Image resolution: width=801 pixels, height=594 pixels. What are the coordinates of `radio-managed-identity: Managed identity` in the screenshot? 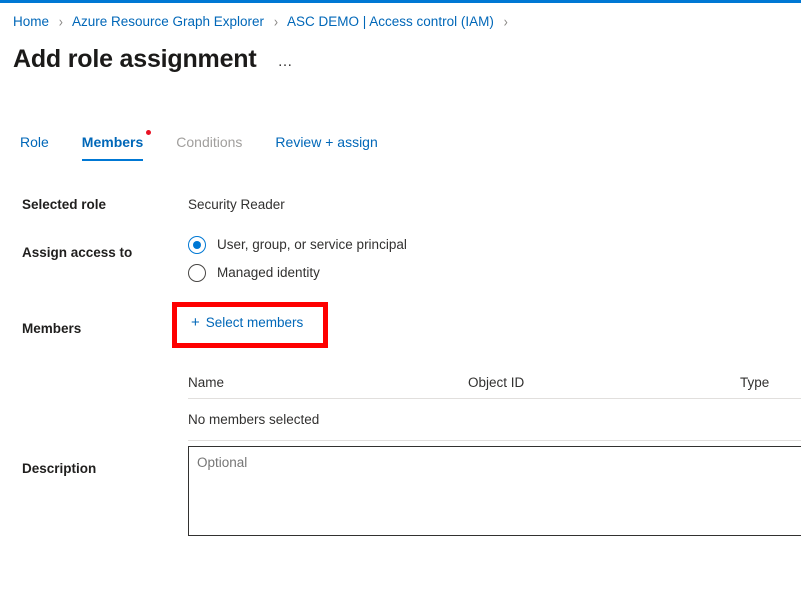 It's located at (297, 273).